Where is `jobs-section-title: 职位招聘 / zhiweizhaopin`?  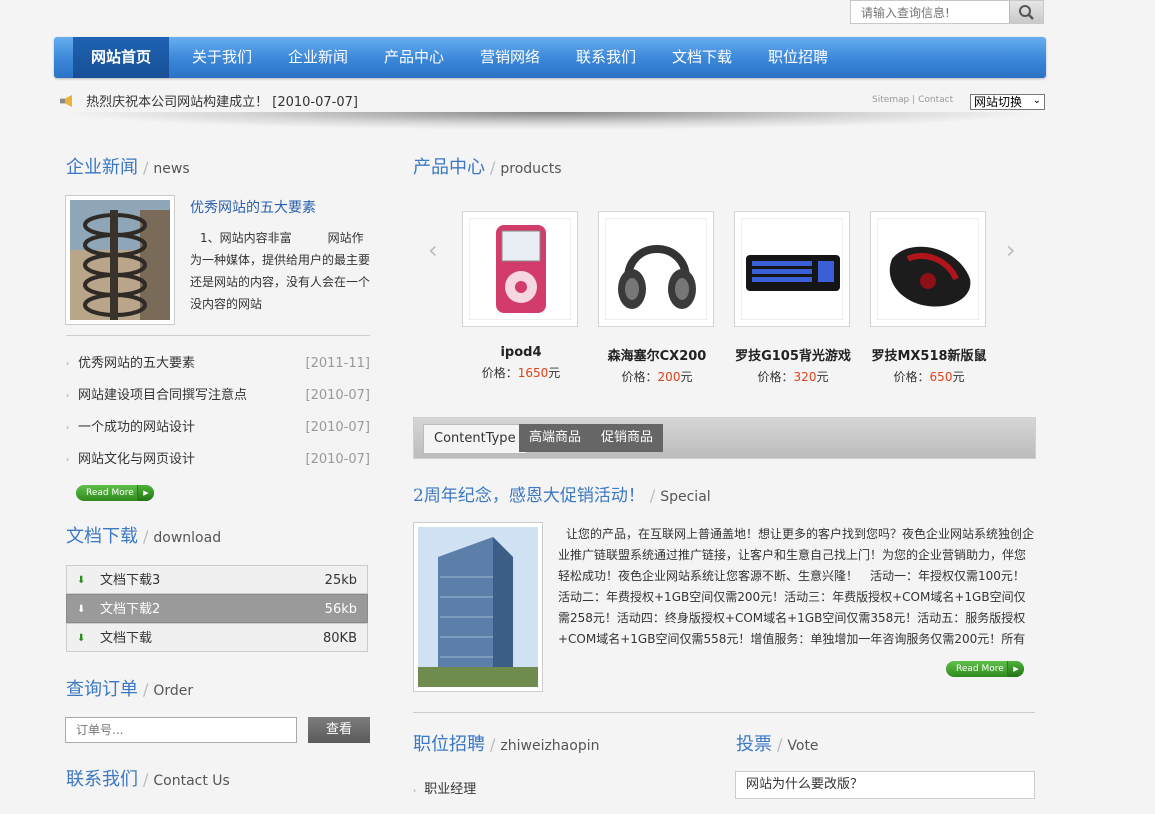 jobs-section-title: 职位招聘 / zhiweizhaopin is located at coordinates (506, 744).